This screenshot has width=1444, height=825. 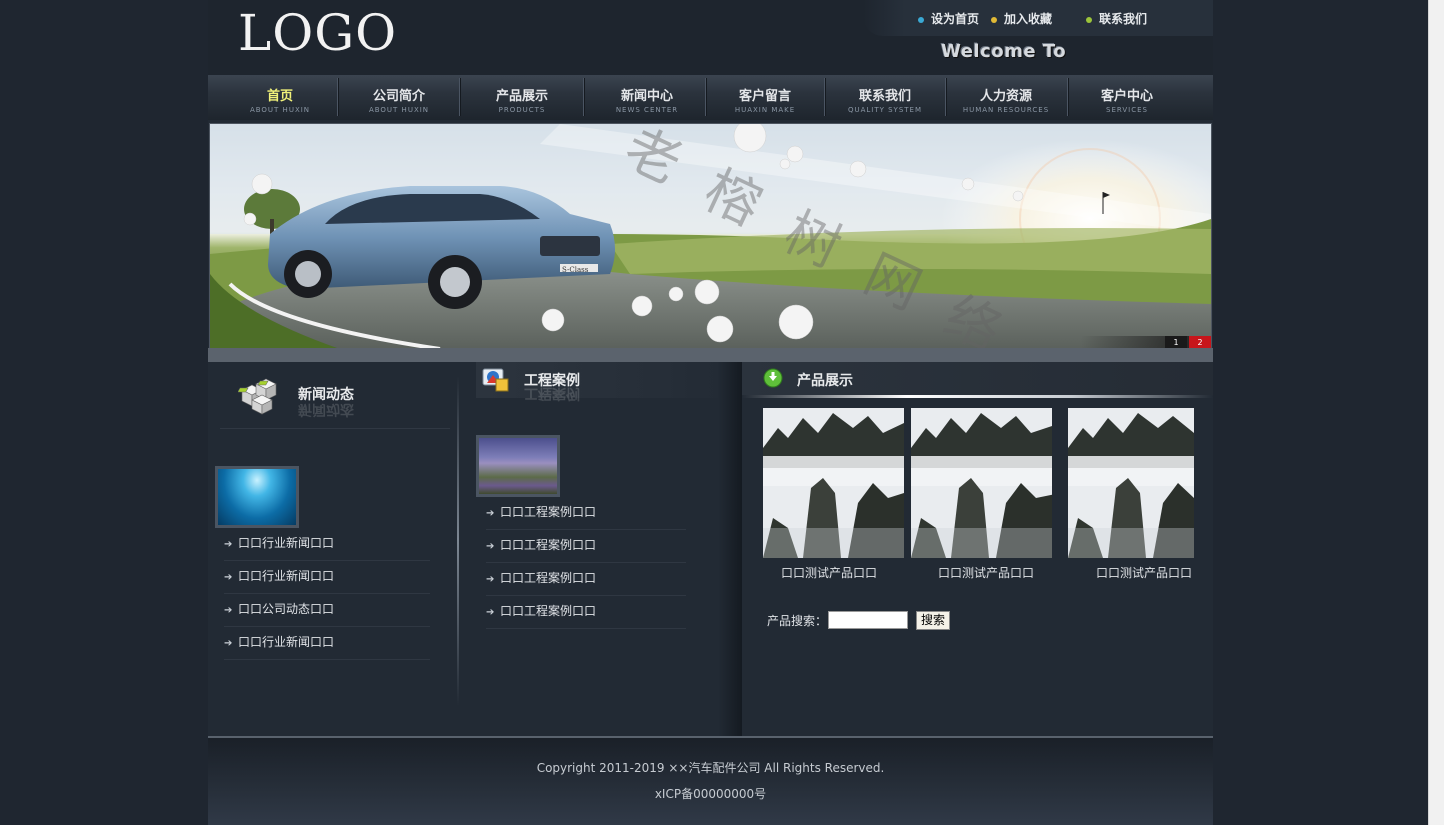 What do you see at coordinates (280, 97) in the screenshot?
I see `nav-item-home: 首页 ABOUT HUXIN` at bounding box center [280, 97].